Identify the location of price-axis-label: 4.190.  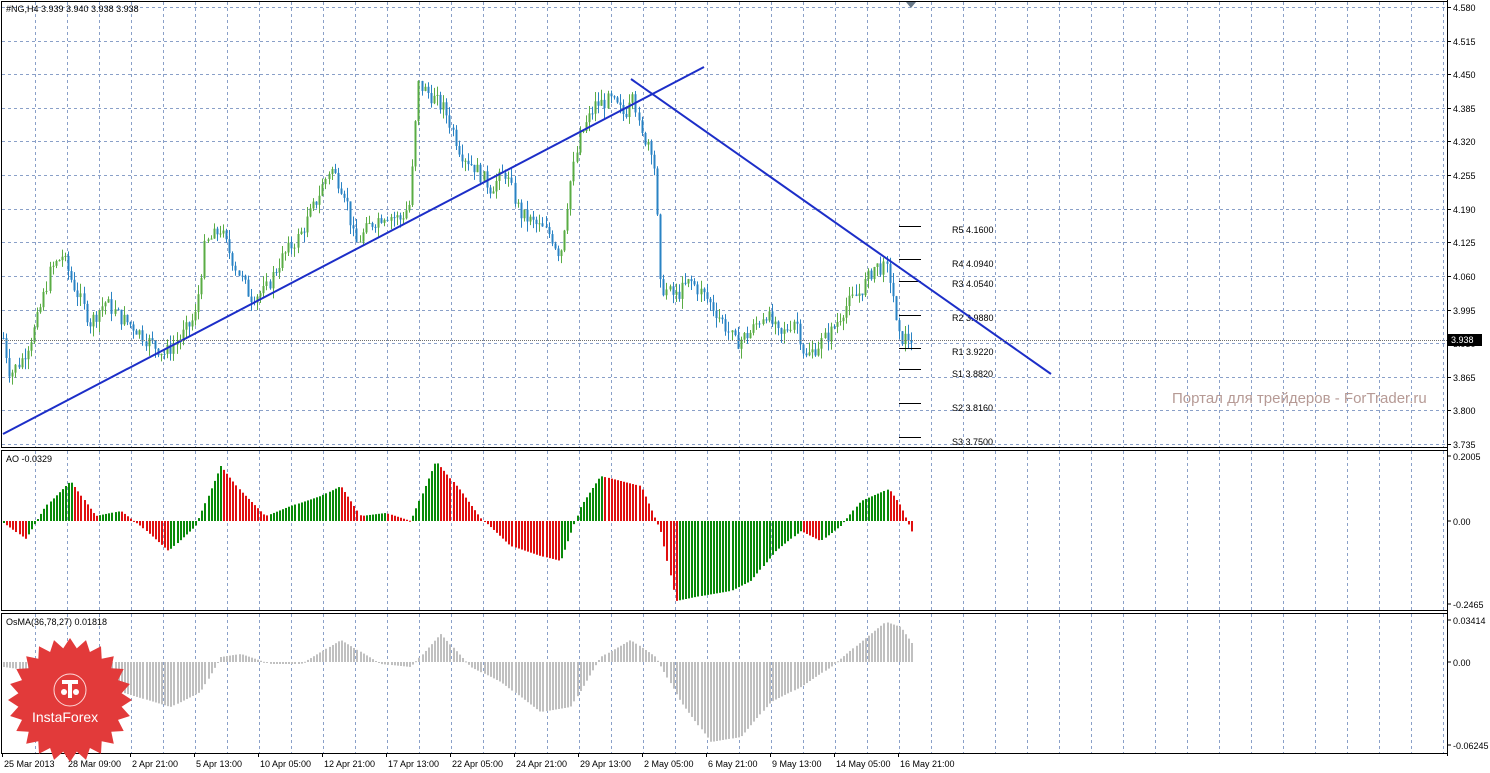
(1464, 210).